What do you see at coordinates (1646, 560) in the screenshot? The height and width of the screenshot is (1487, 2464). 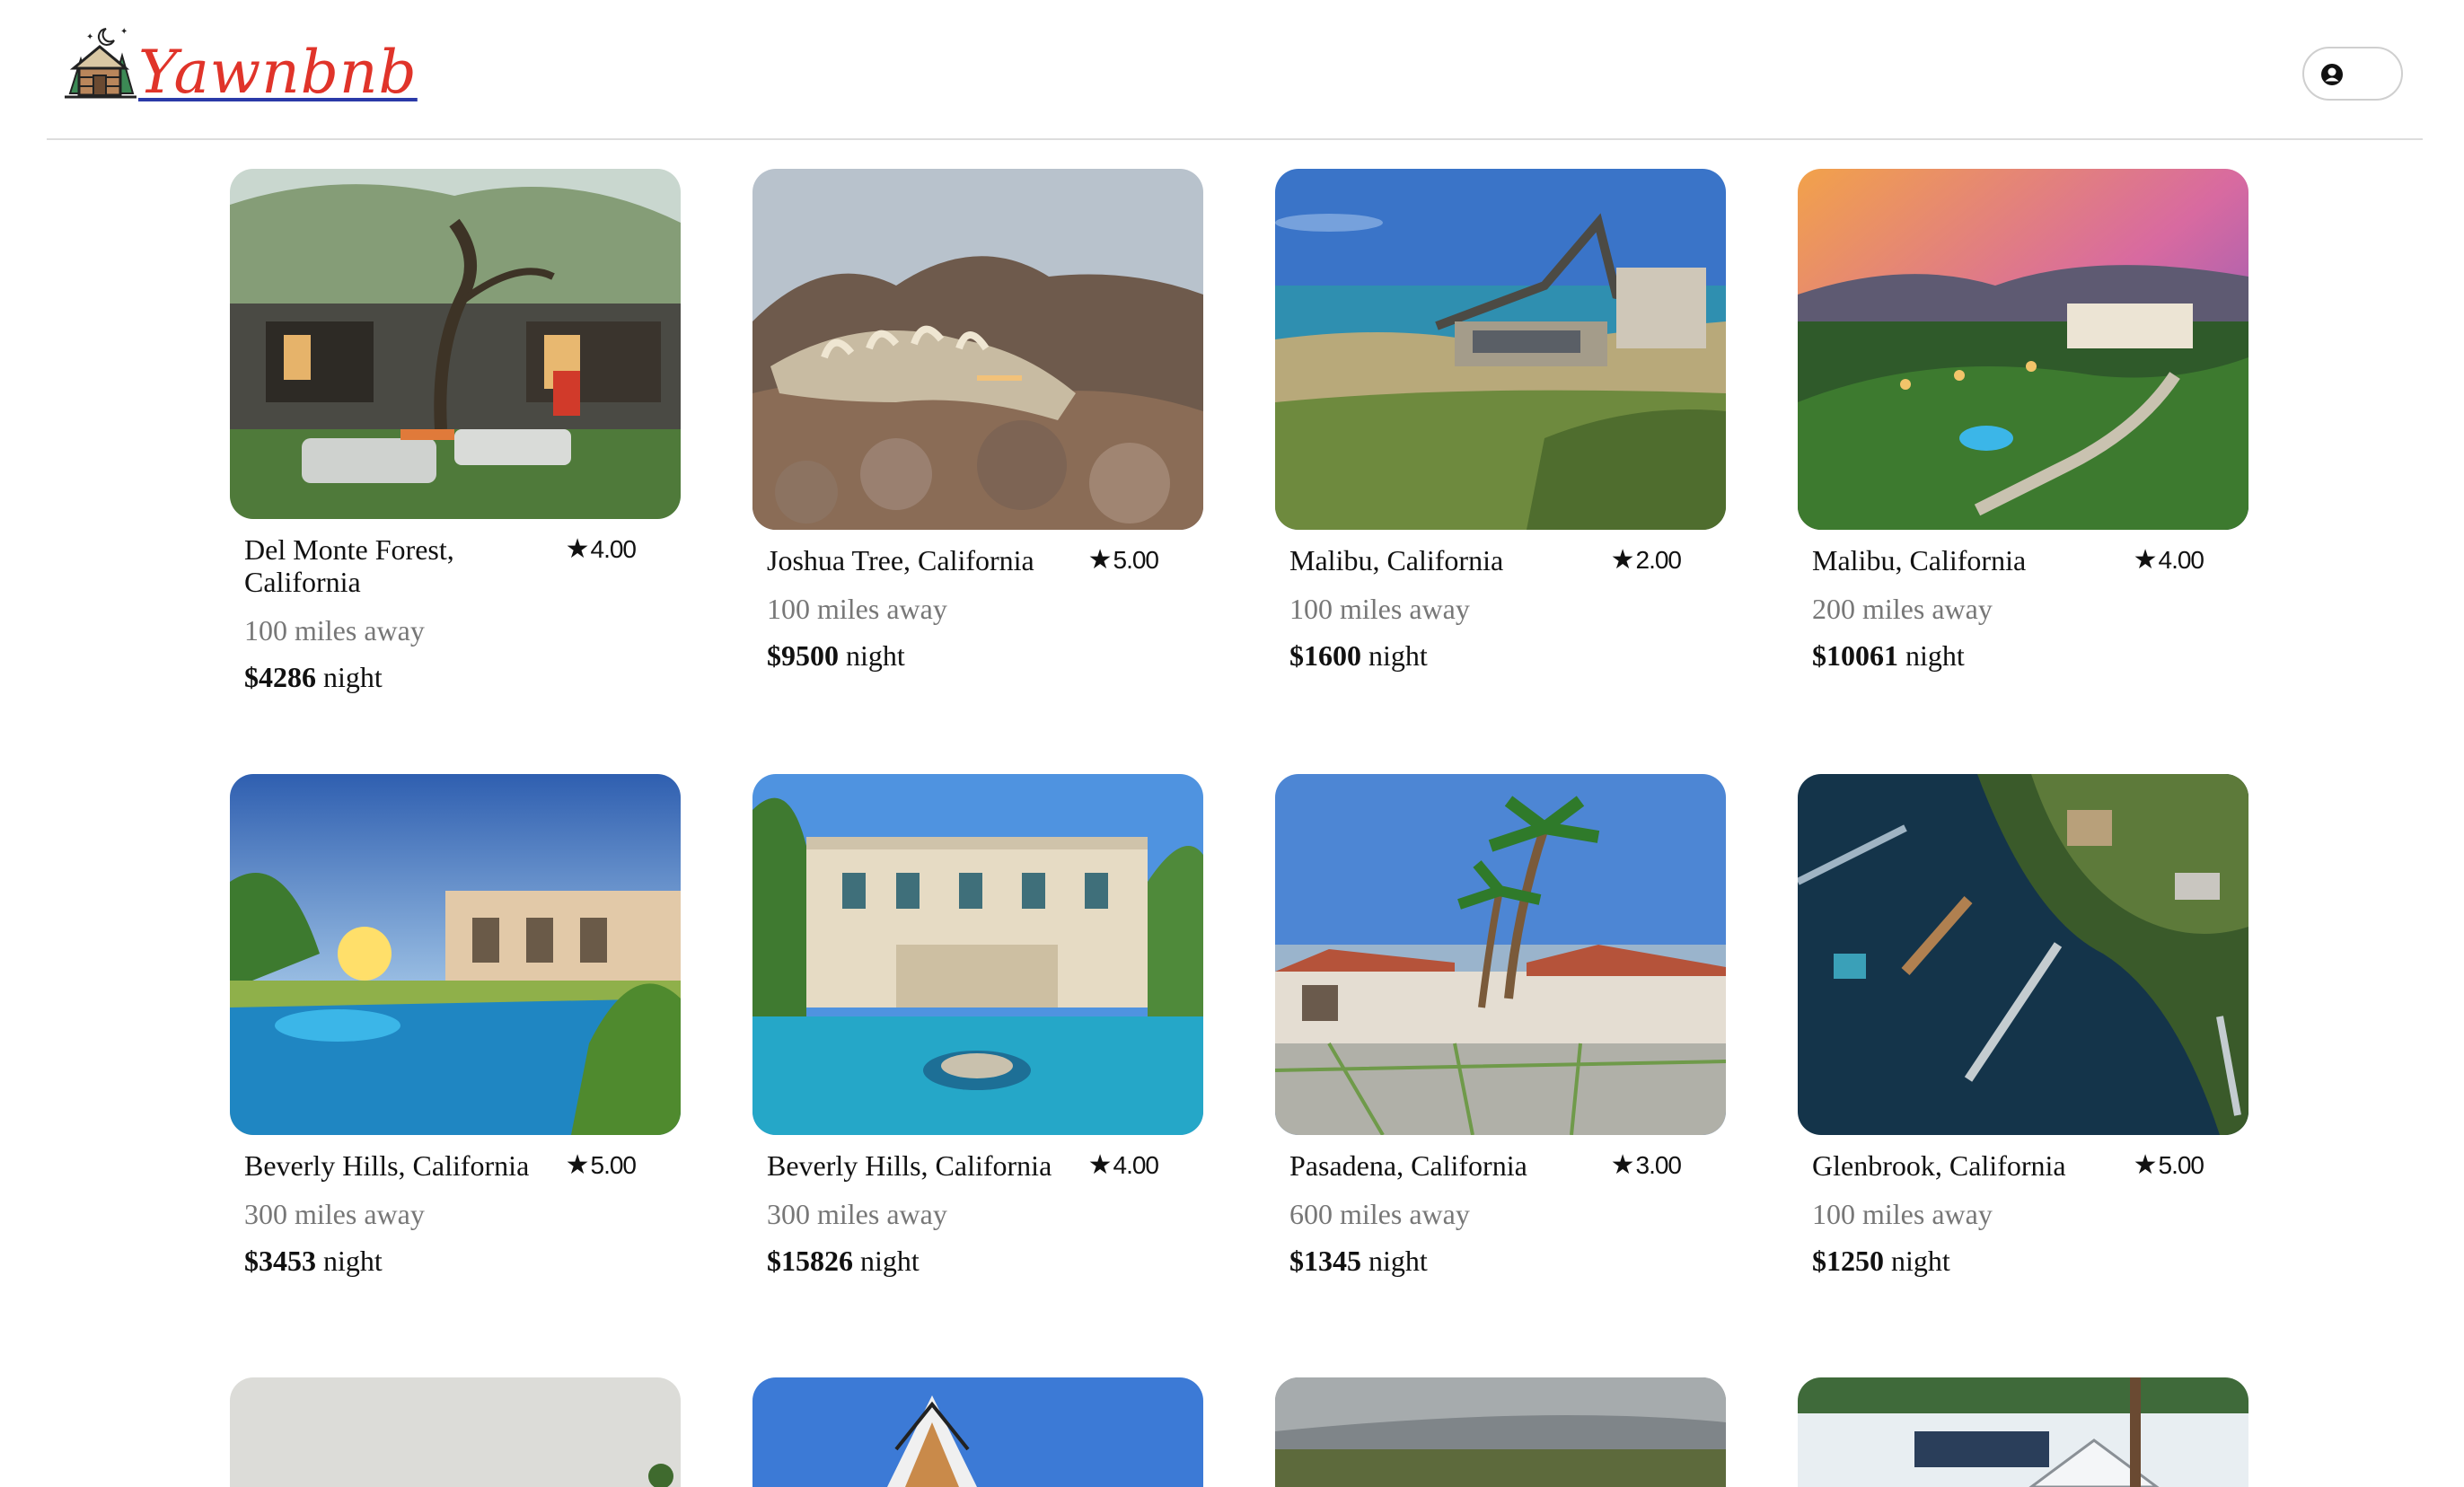 I see `listing-rating: ★2.00` at bounding box center [1646, 560].